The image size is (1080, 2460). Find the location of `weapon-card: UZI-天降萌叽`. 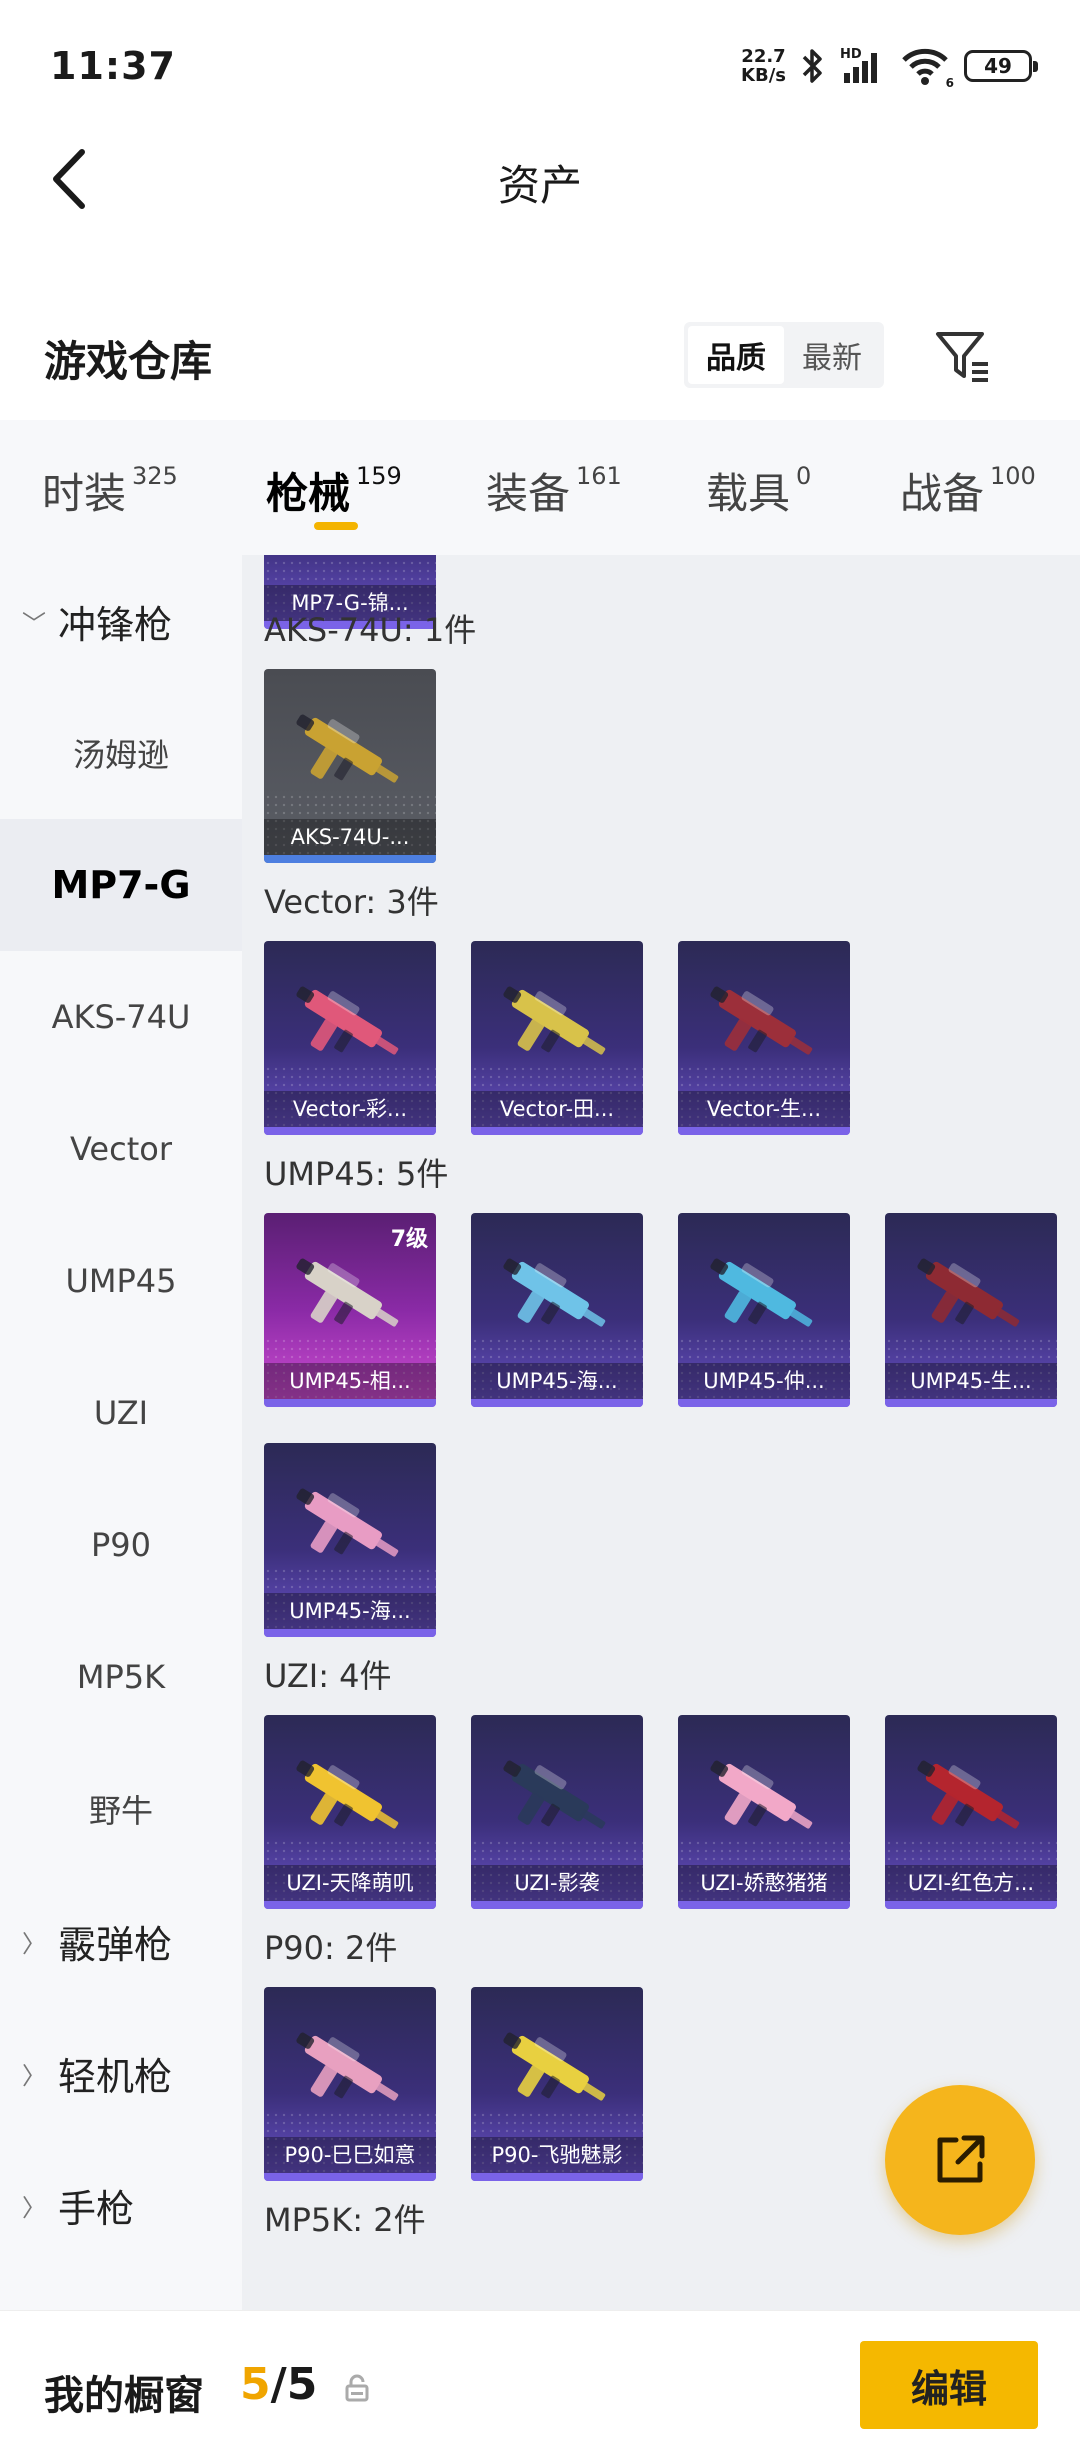

weapon-card: UZI-天降萌叽 is located at coordinates (350, 1812).